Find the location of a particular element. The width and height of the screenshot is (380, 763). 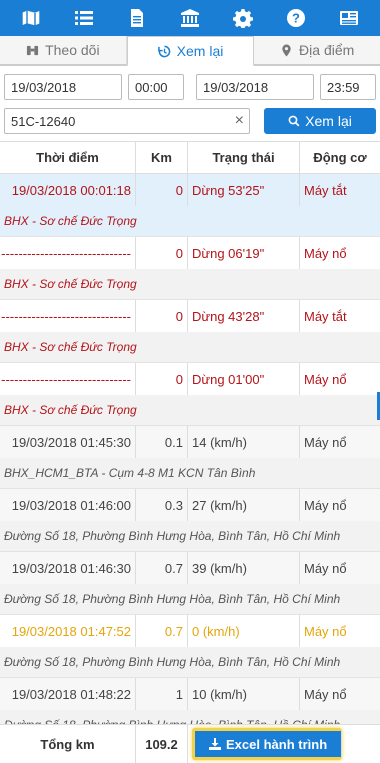

total-km-value: 109.2 is located at coordinates (162, 744).